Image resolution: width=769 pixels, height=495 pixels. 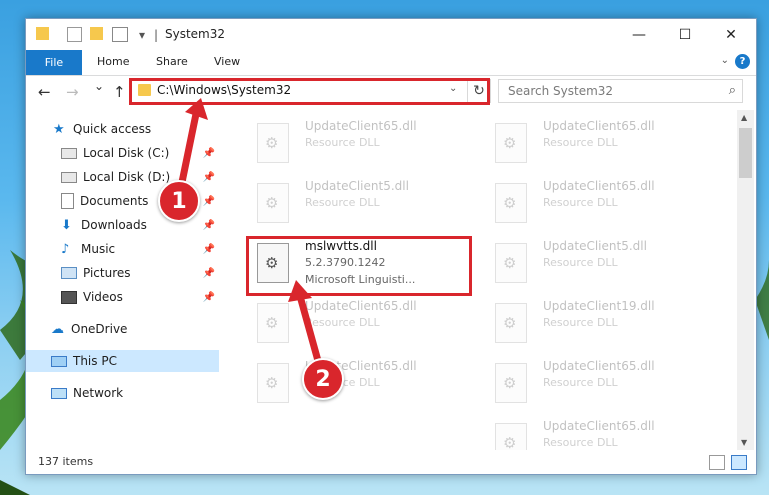 What do you see at coordinates (120, 34) in the screenshot?
I see `view-menu-icon` at bounding box center [120, 34].